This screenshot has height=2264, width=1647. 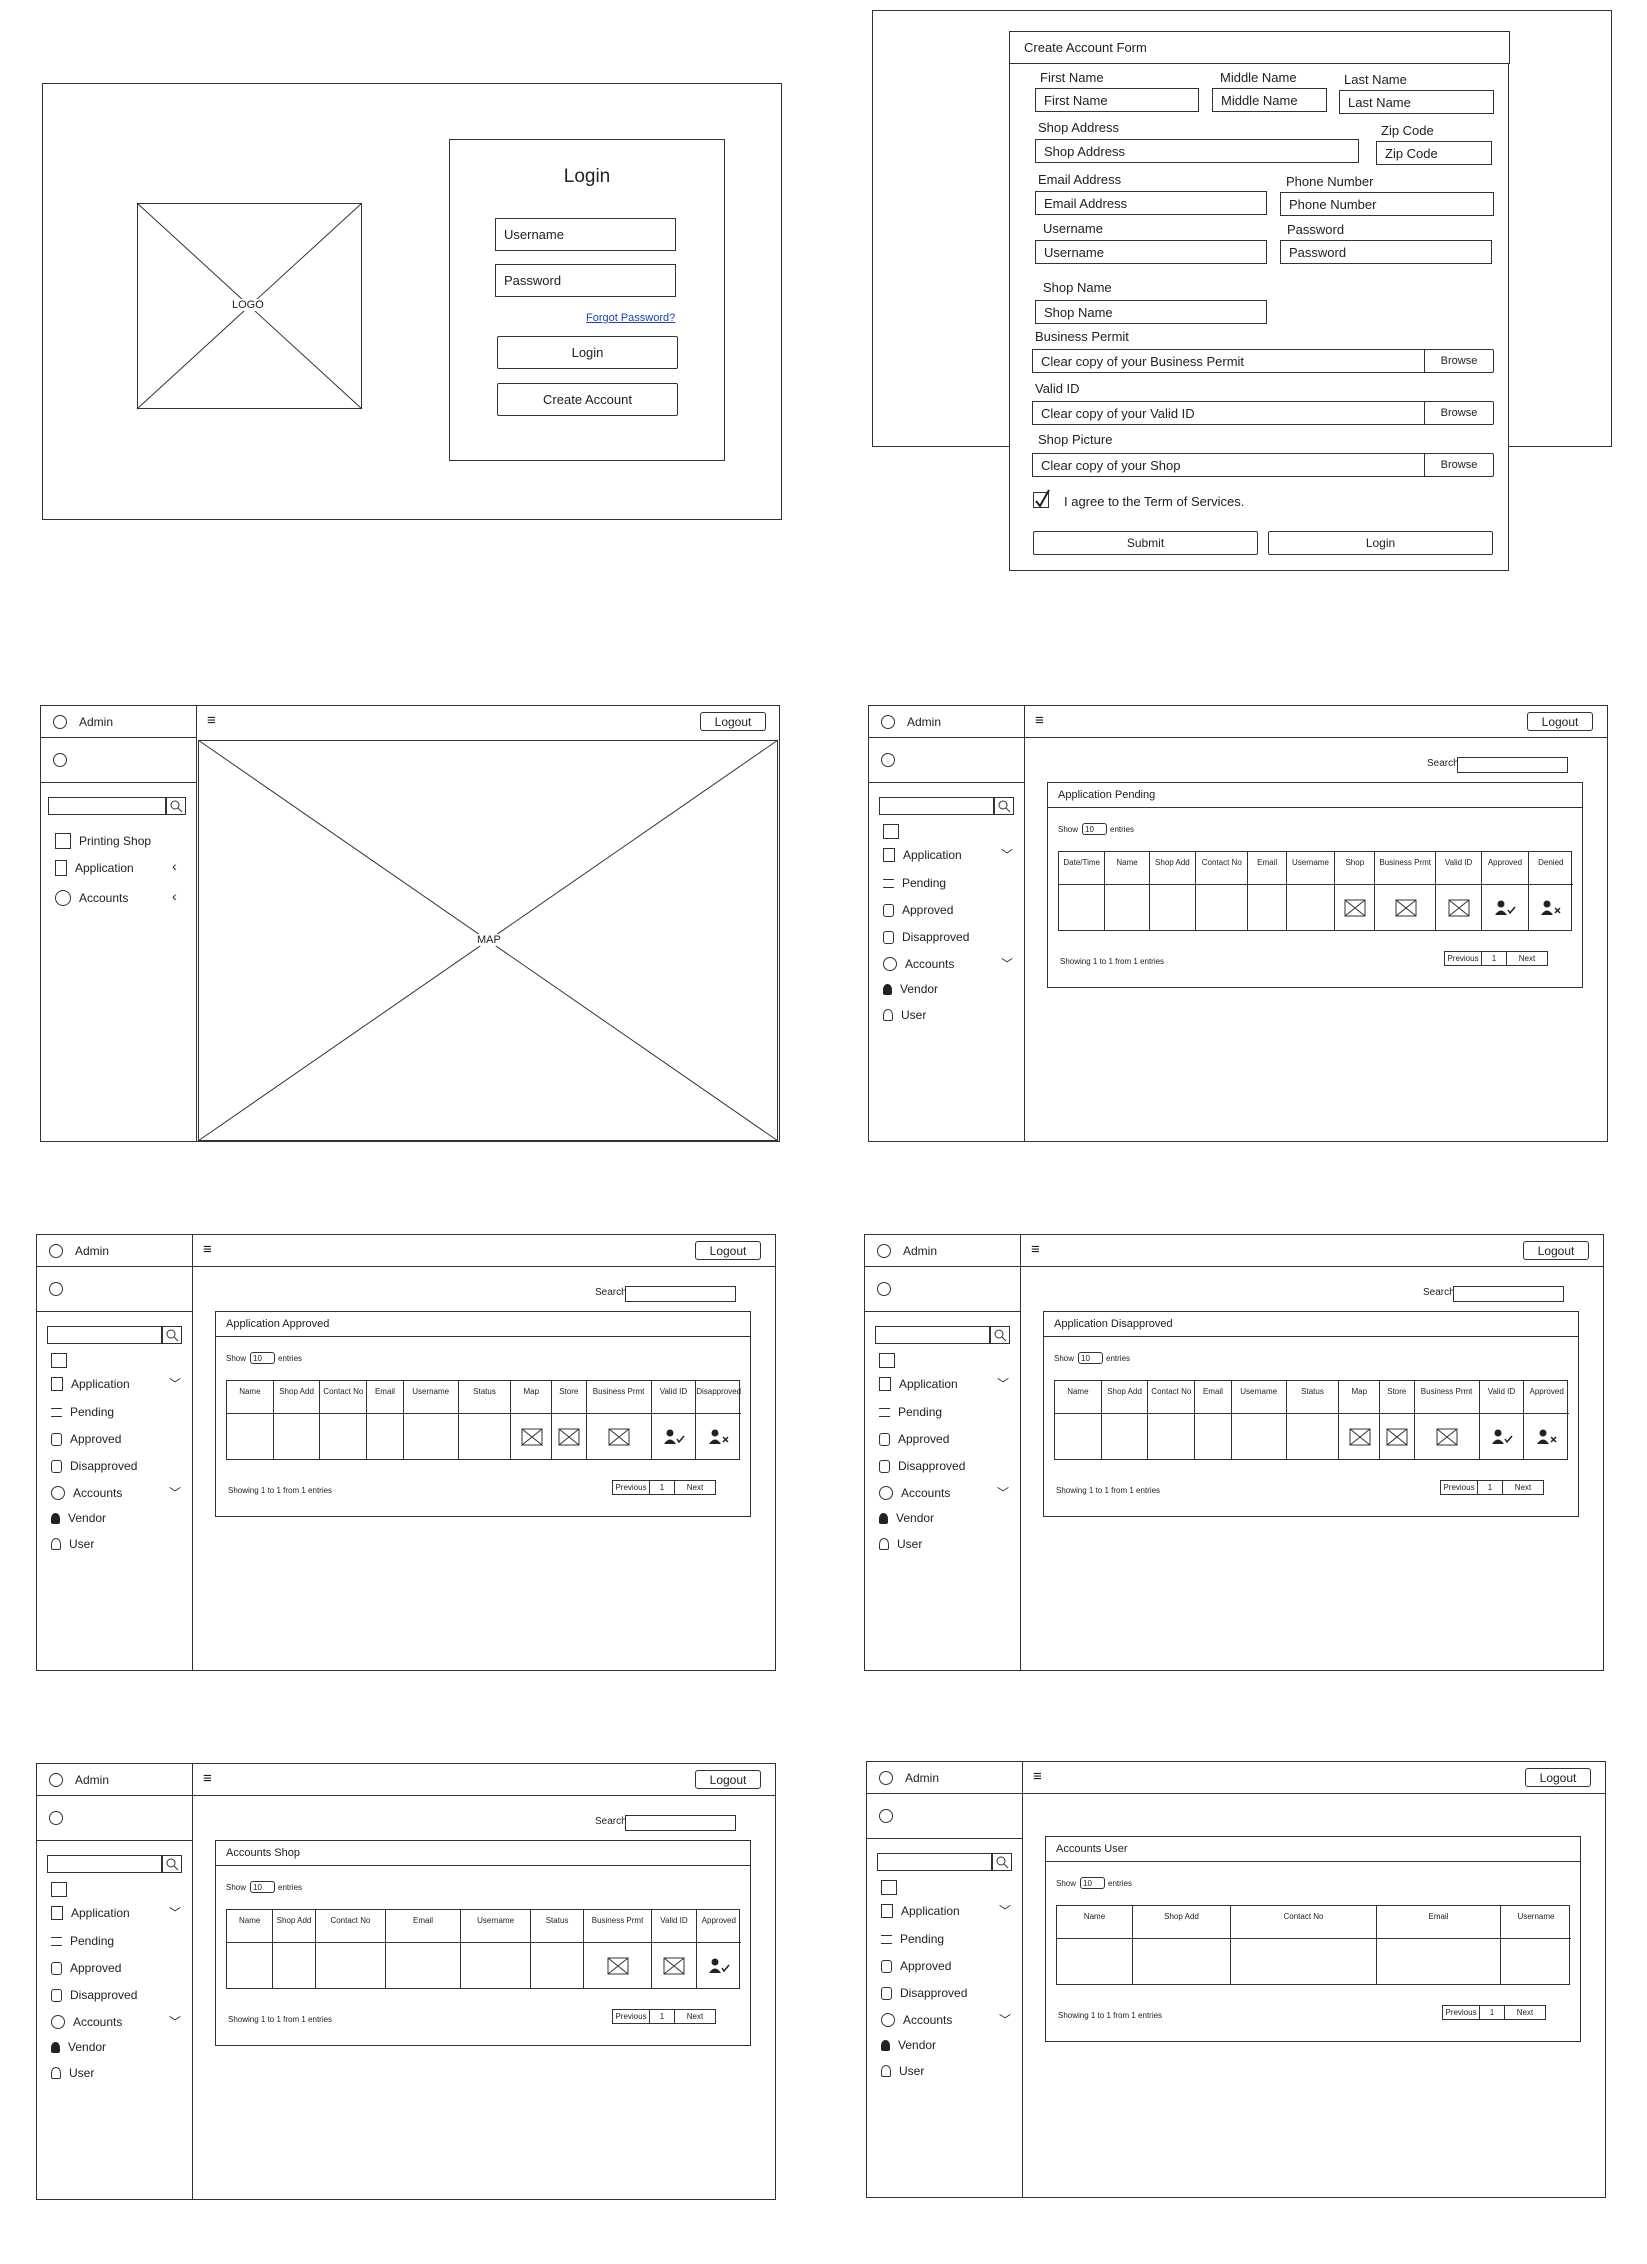 What do you see at coordinates (1145, 543) in the screenshot?
I see `submit-button: Submit` at bounding box center [1145, 543].